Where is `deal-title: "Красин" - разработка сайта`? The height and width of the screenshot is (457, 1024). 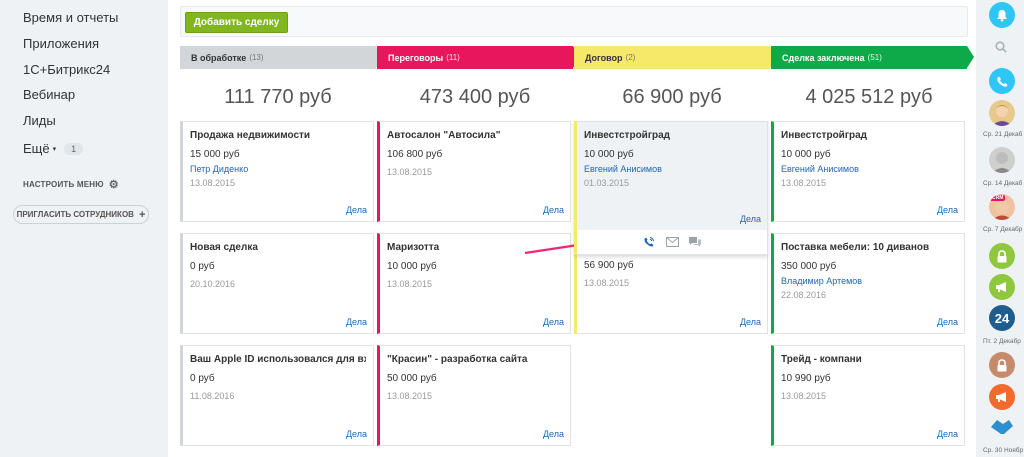
deal-title: "Красин" - разработка сайта is located at coordinates (475, 359).